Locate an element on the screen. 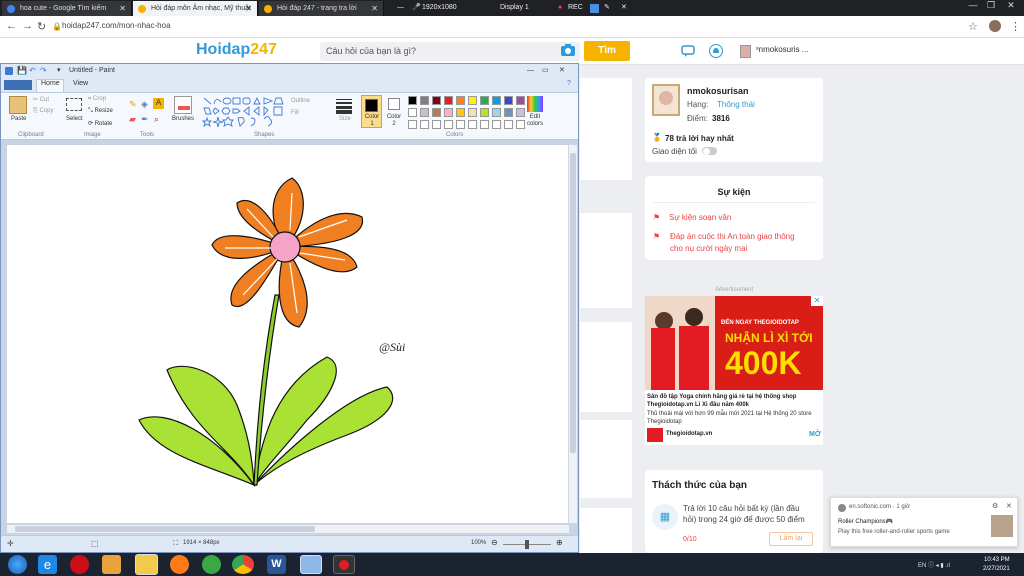  ie-icon: e is located at coordinates (47, 564).